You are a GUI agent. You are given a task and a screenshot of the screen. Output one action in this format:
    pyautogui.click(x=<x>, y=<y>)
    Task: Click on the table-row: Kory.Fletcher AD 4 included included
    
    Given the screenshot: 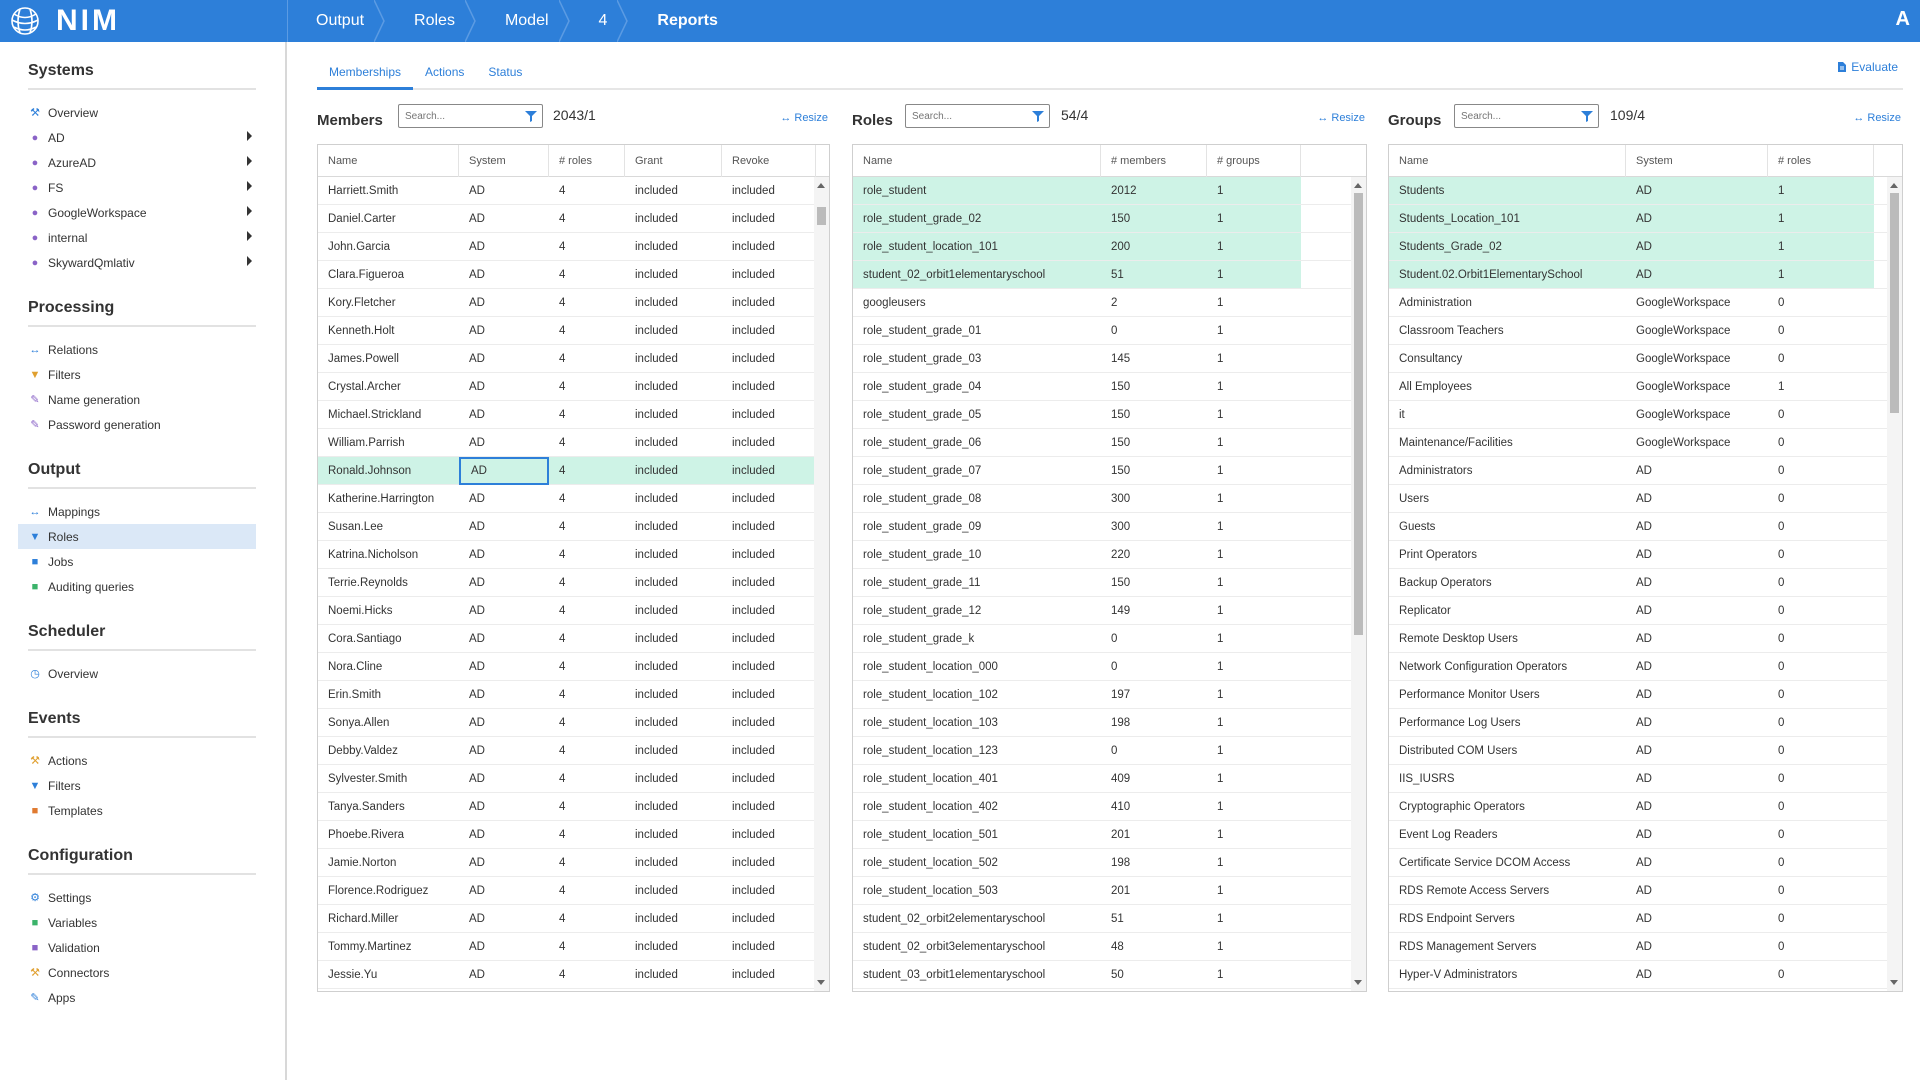 What is the action you would take?
    pyautogui.click(x=573, y=303)
    